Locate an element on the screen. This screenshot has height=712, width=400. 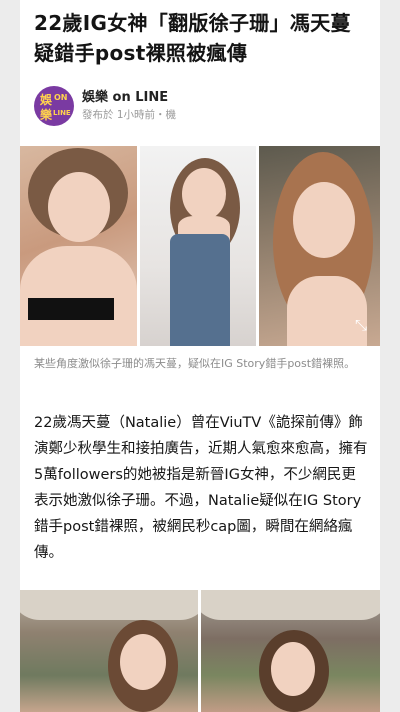
logo-char: LINE is located at coordinates (62, 113).